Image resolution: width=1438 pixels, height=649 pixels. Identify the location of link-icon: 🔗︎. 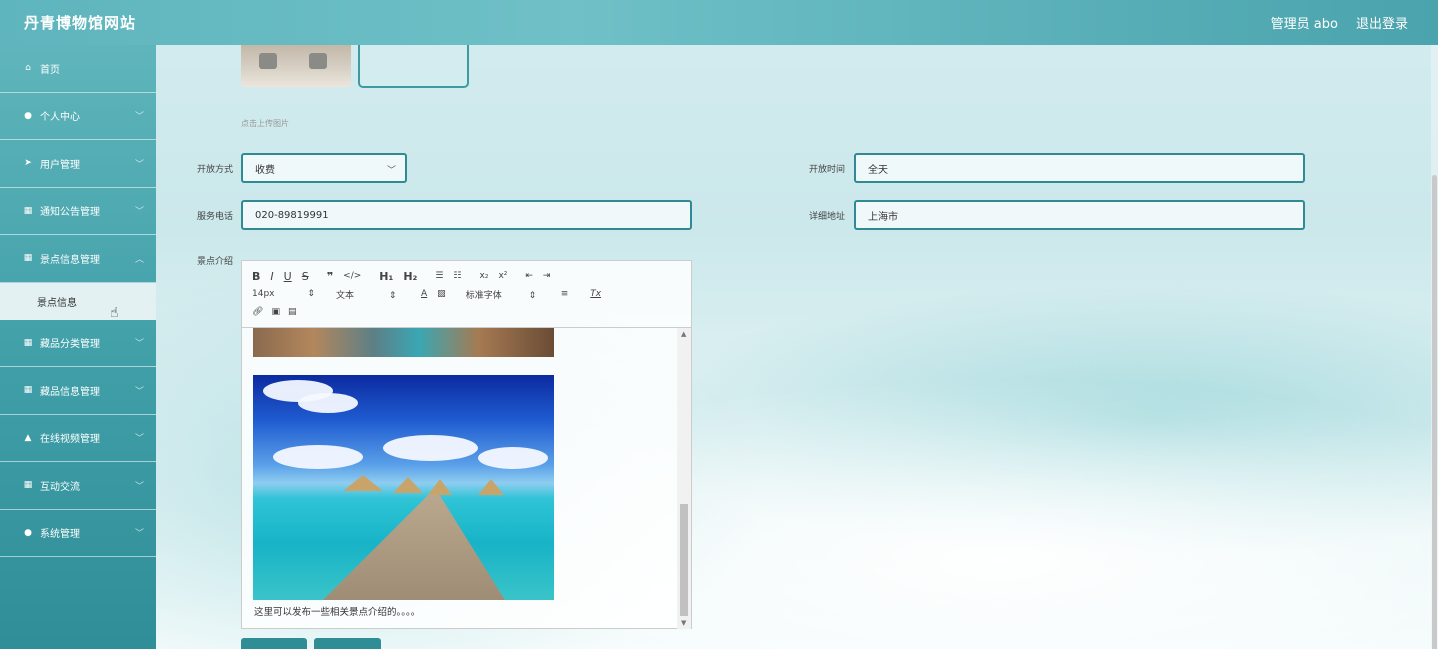
(257, 312).